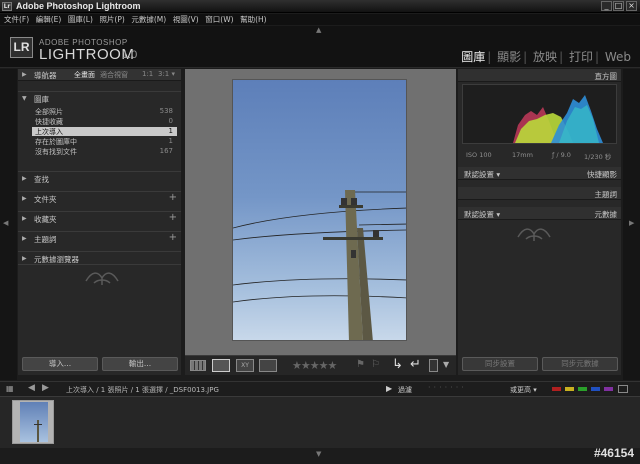 This screenshot has height=464, width=640. What do you see at coordinates (397, 364) in the screenshot?
I see `rotate-right-icon: ↳` at bounding box center [397, 364].